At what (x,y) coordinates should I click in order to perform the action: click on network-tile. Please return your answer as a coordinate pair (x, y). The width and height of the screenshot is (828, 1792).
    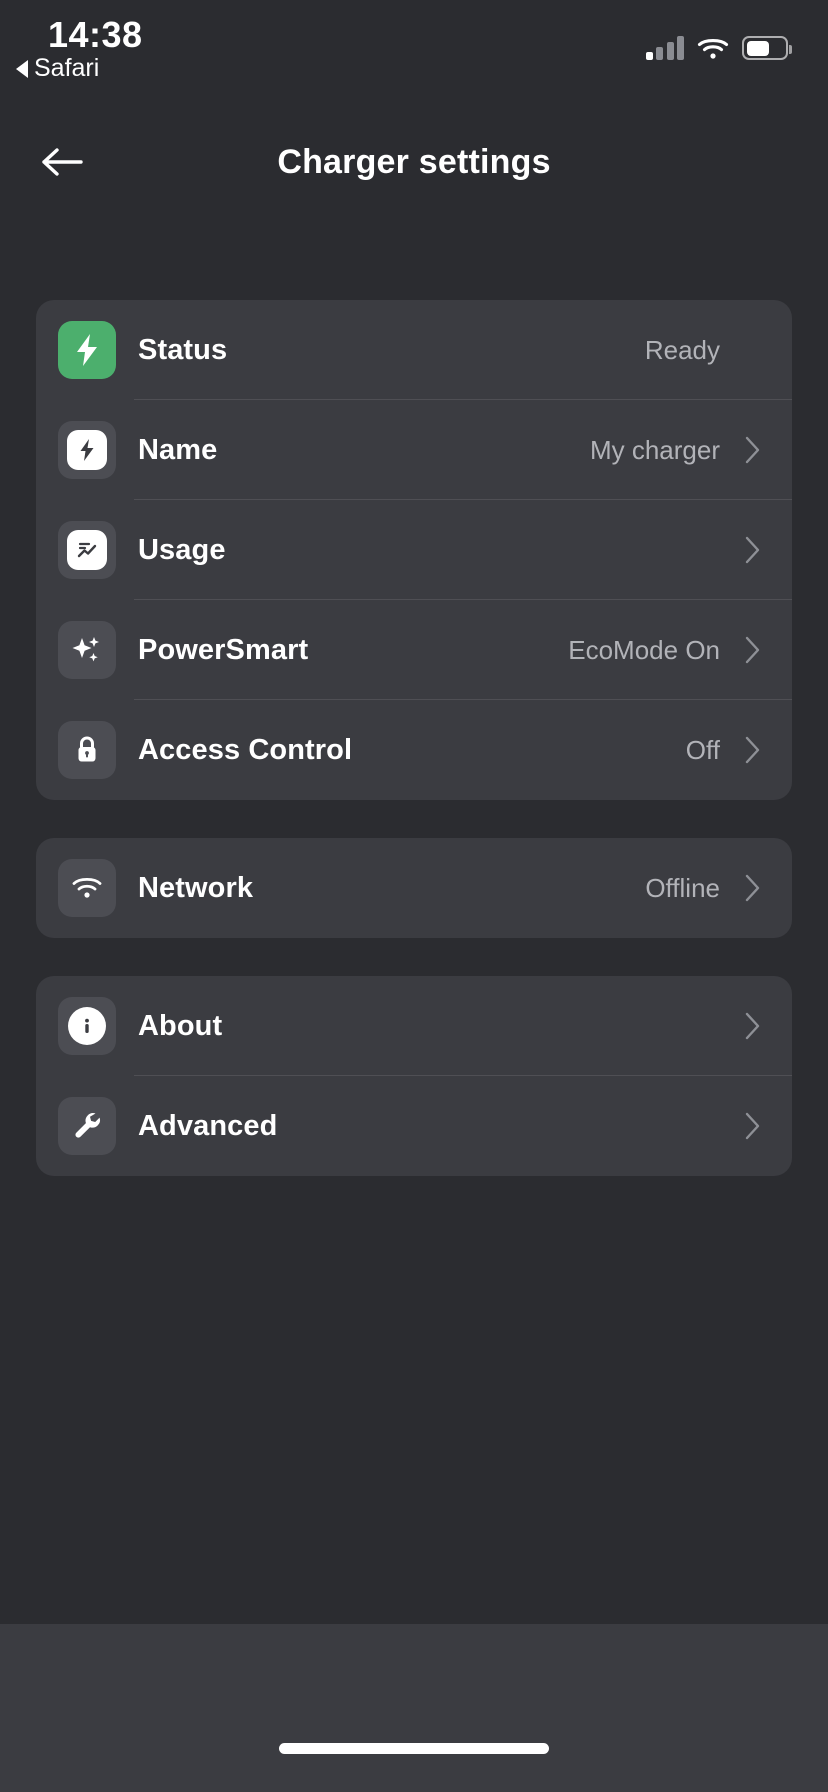
    Looking at the image, I should click on (87, 888).